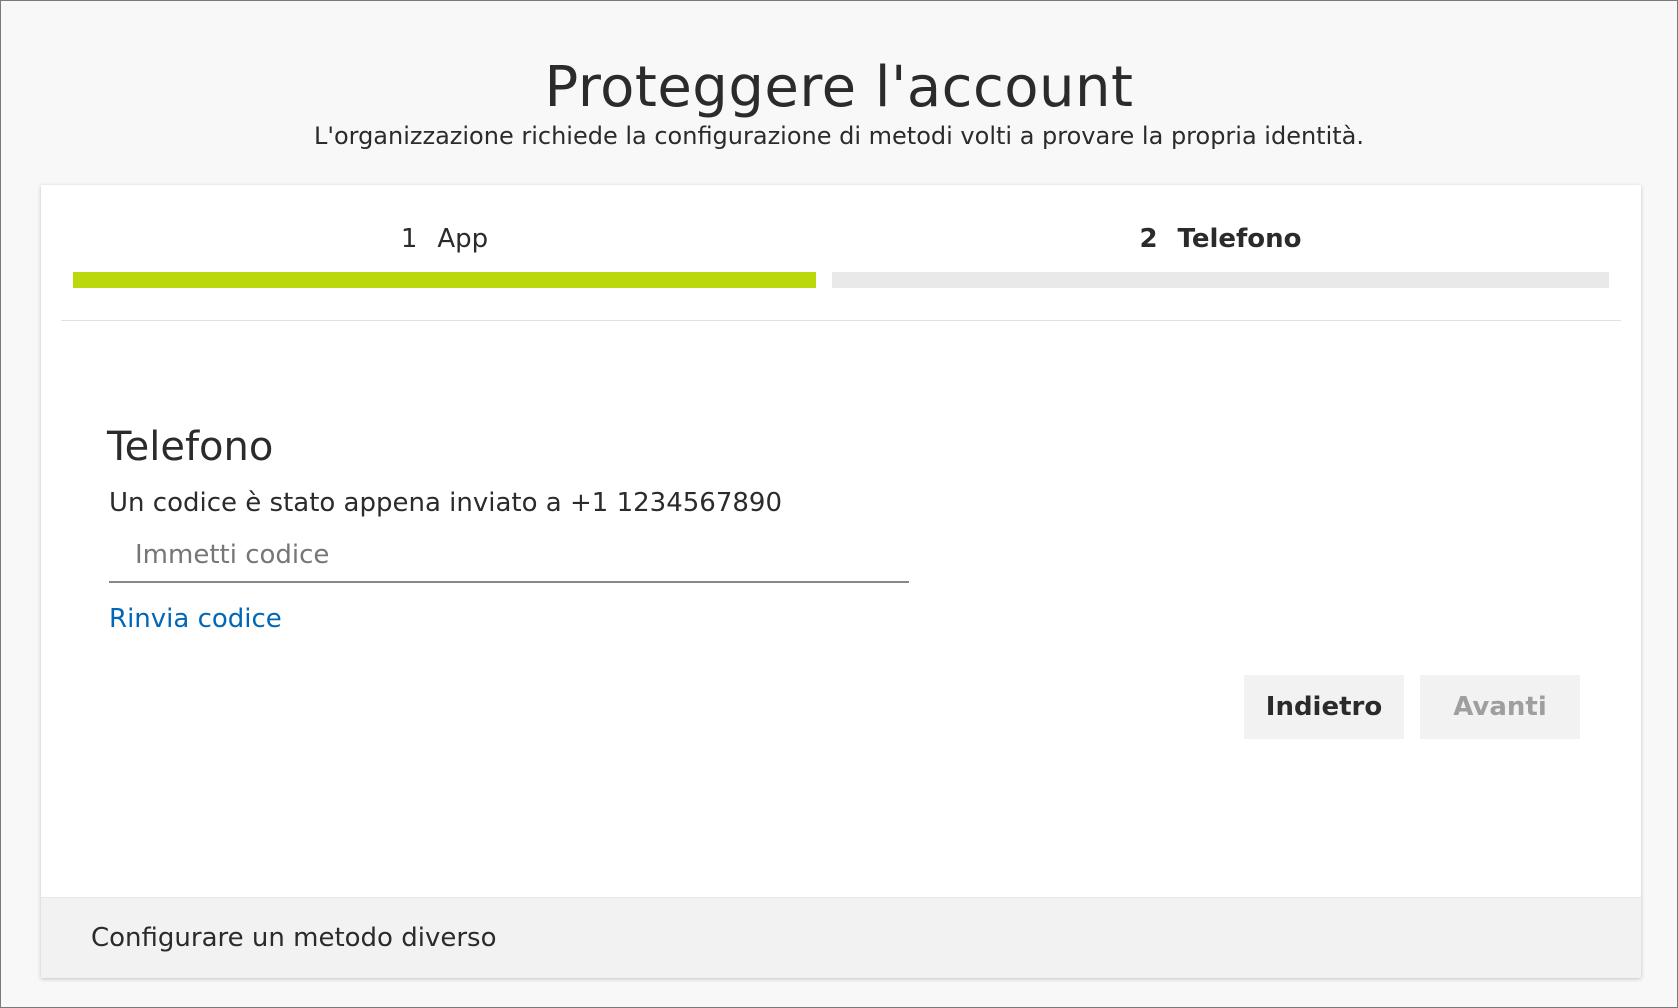 This screenshot has width=1678, height=1008. I want to click on progress-steps: 1 App 2 Telefono, so click(841, 253).